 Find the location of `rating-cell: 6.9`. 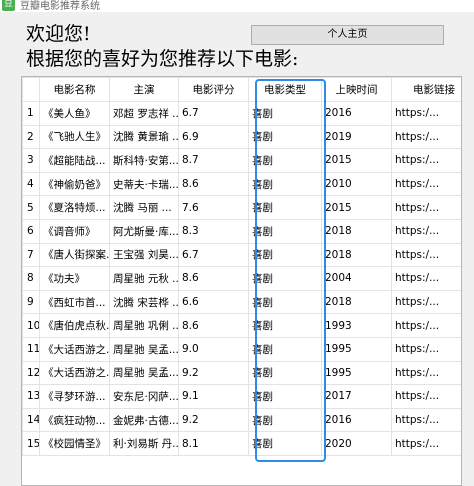

rating-cell: 6.9 is located at coordinates (213, 137).